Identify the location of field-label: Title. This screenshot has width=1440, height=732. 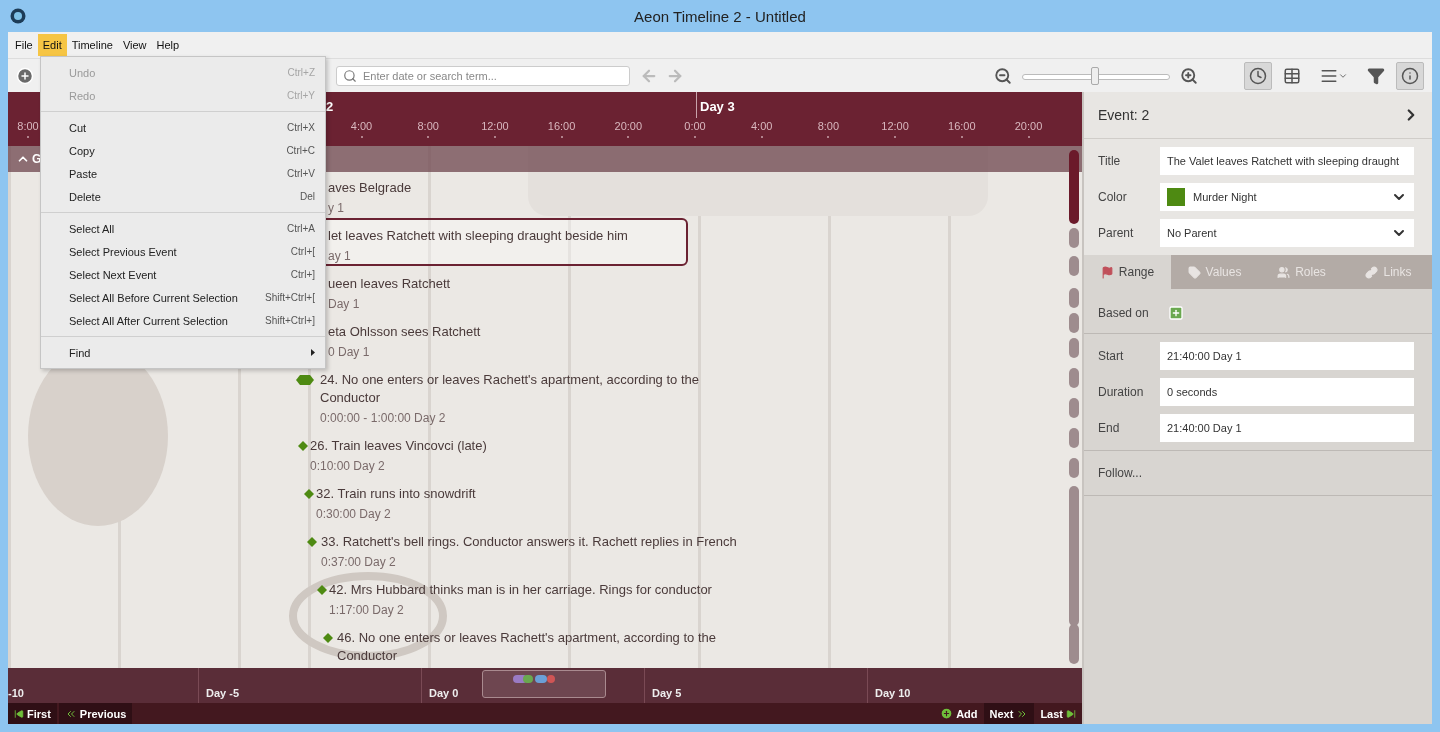
(1110, 161).